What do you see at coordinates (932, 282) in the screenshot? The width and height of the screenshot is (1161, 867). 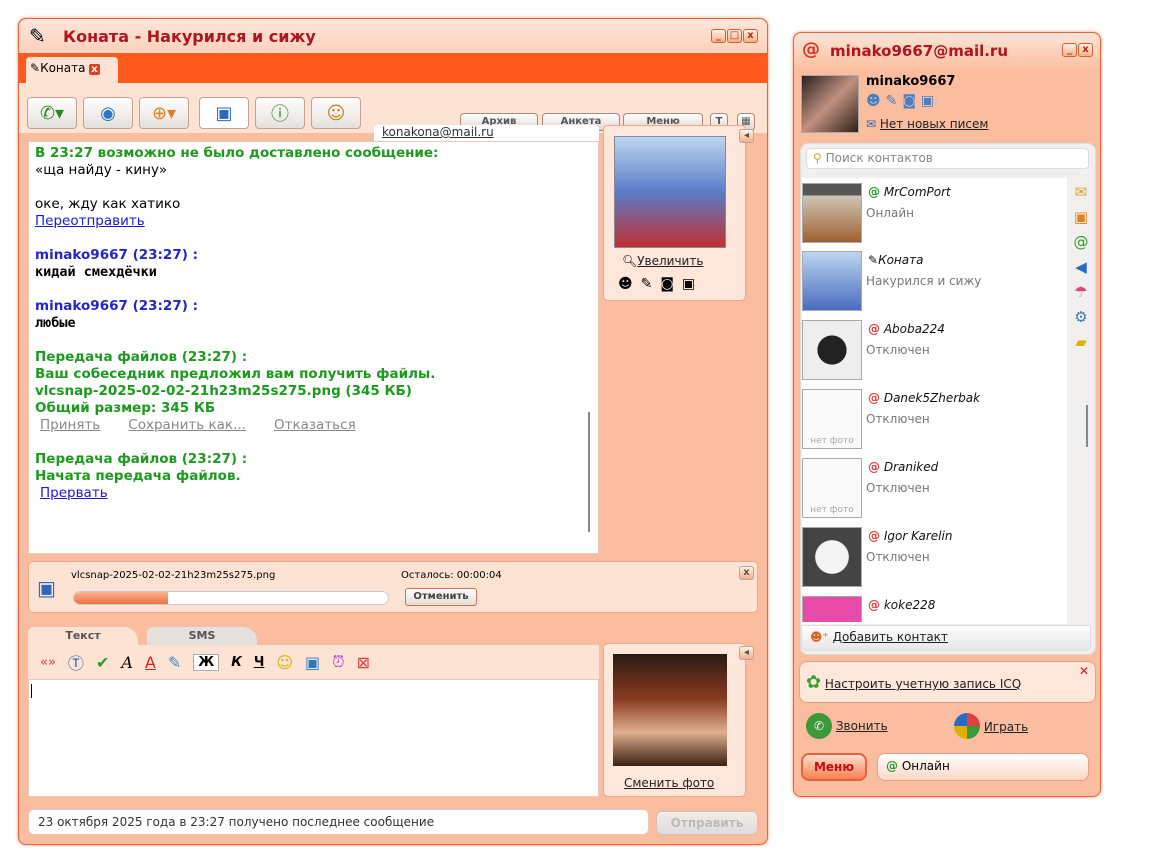 I see `contact-item: ✎Коната Накурился и сижу` at bounding box center [932, 282].